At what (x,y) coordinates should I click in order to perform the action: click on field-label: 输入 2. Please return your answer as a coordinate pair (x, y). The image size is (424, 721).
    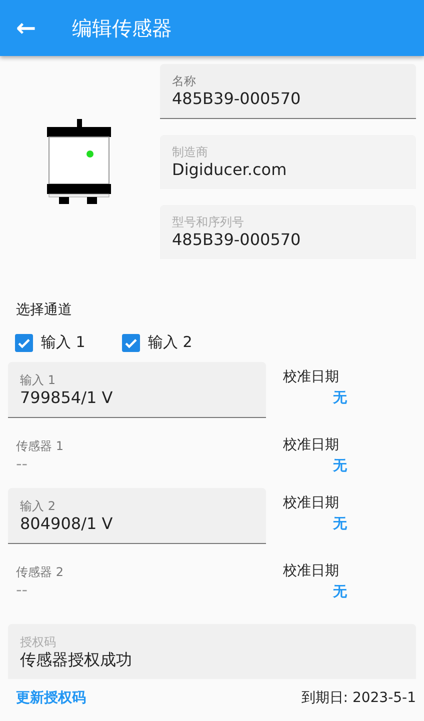
    Looking at the image, I should click on (38, 506).